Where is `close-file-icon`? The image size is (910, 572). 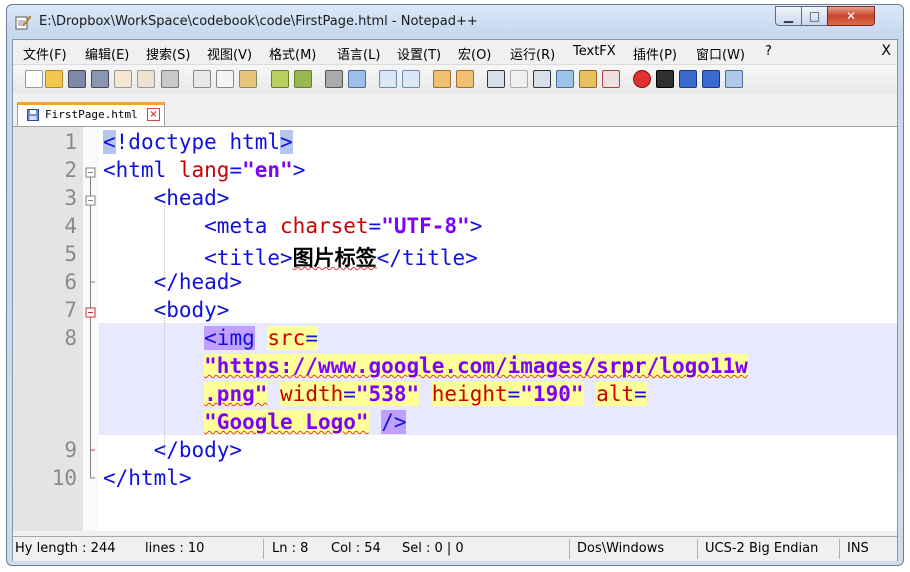 close-file-icon is located at coordinates (123, 79).